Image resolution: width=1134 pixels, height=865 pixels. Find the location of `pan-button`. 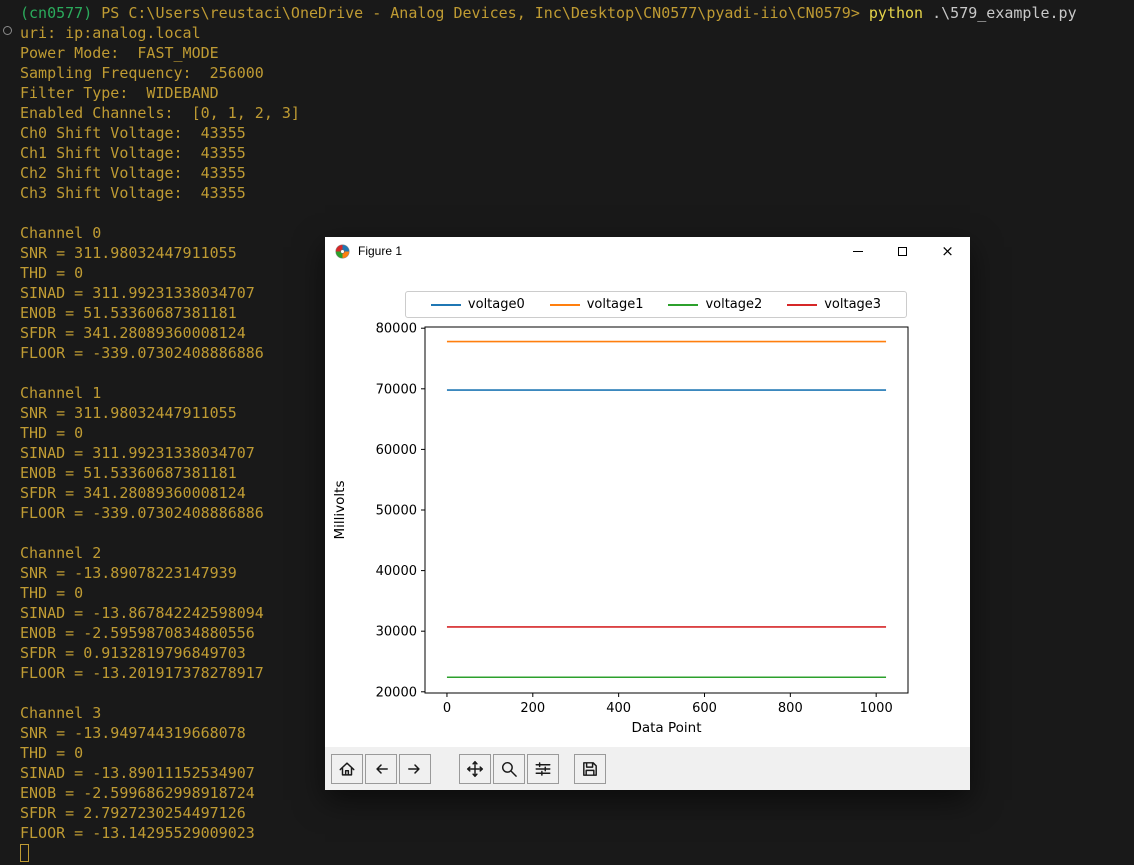

pan-button is located at coordinates (475, 768).